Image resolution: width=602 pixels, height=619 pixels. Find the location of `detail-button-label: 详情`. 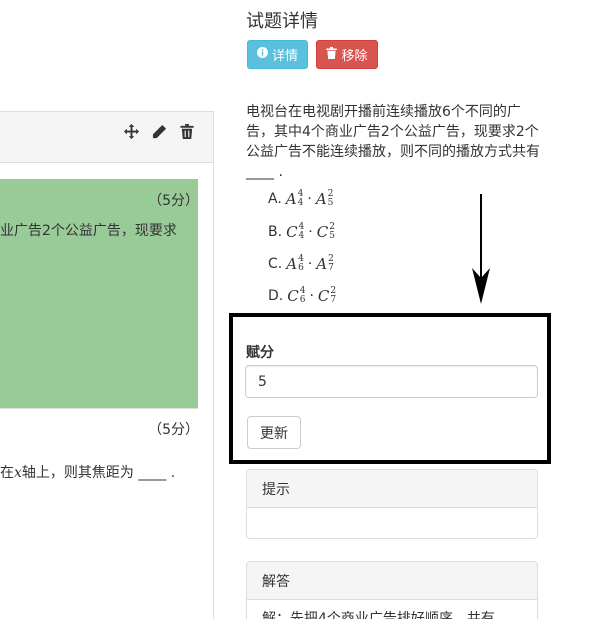

detail-button-label: 详情 is located at coordinates (284, 56).